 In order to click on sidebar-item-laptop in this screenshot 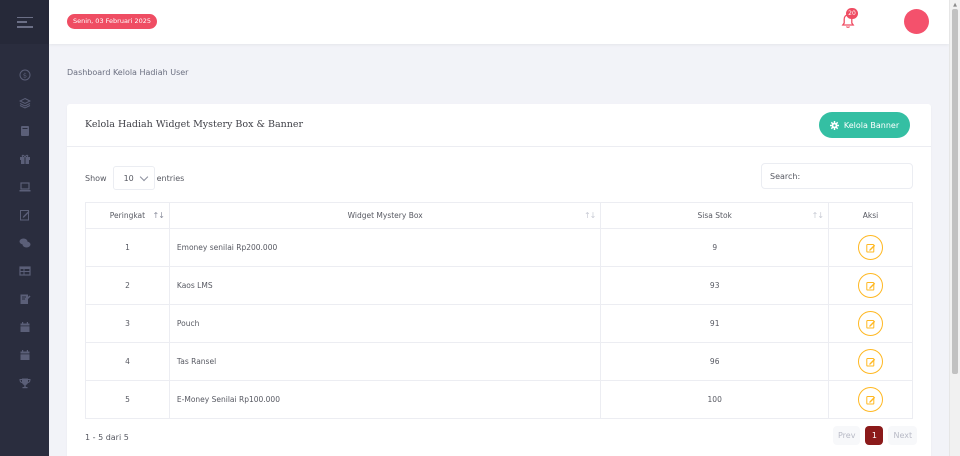, I will do `click(24, 187)`.